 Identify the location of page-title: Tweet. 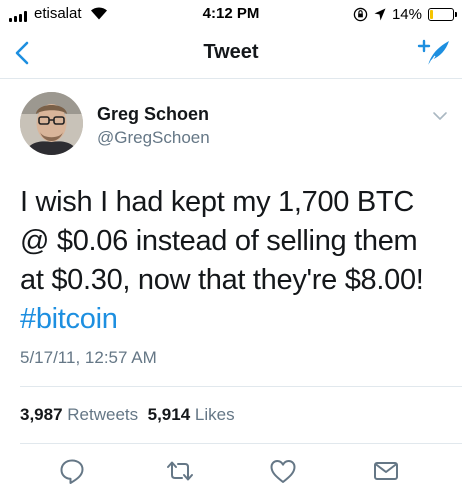
(231, 52).